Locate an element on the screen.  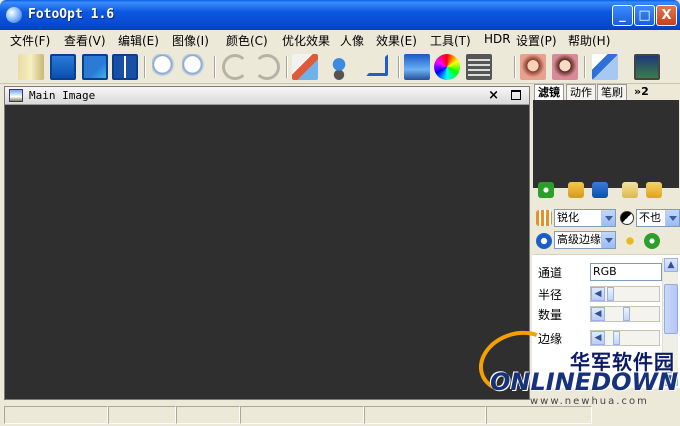
panel-tabs: 滤镜 动作 笔刷 »2 is located at coordinates (606, 92).